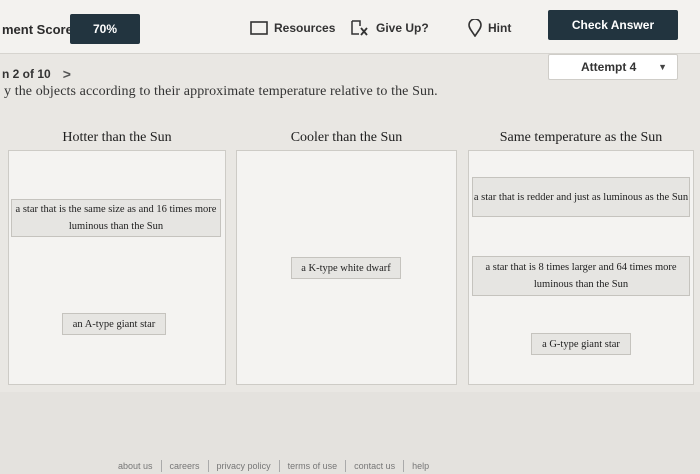 Image resolution: width=700 pixels, height=474 pixels. What do you see at coordinates (135, 466) in the screenshot?
I see `footer-link-about: about us` at bounding box center [135, 466].